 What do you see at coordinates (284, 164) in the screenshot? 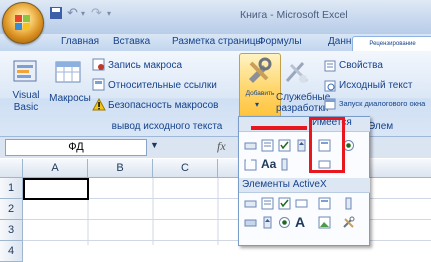
I see `scrollbar-control-icon` at bounding box center [284, 164].